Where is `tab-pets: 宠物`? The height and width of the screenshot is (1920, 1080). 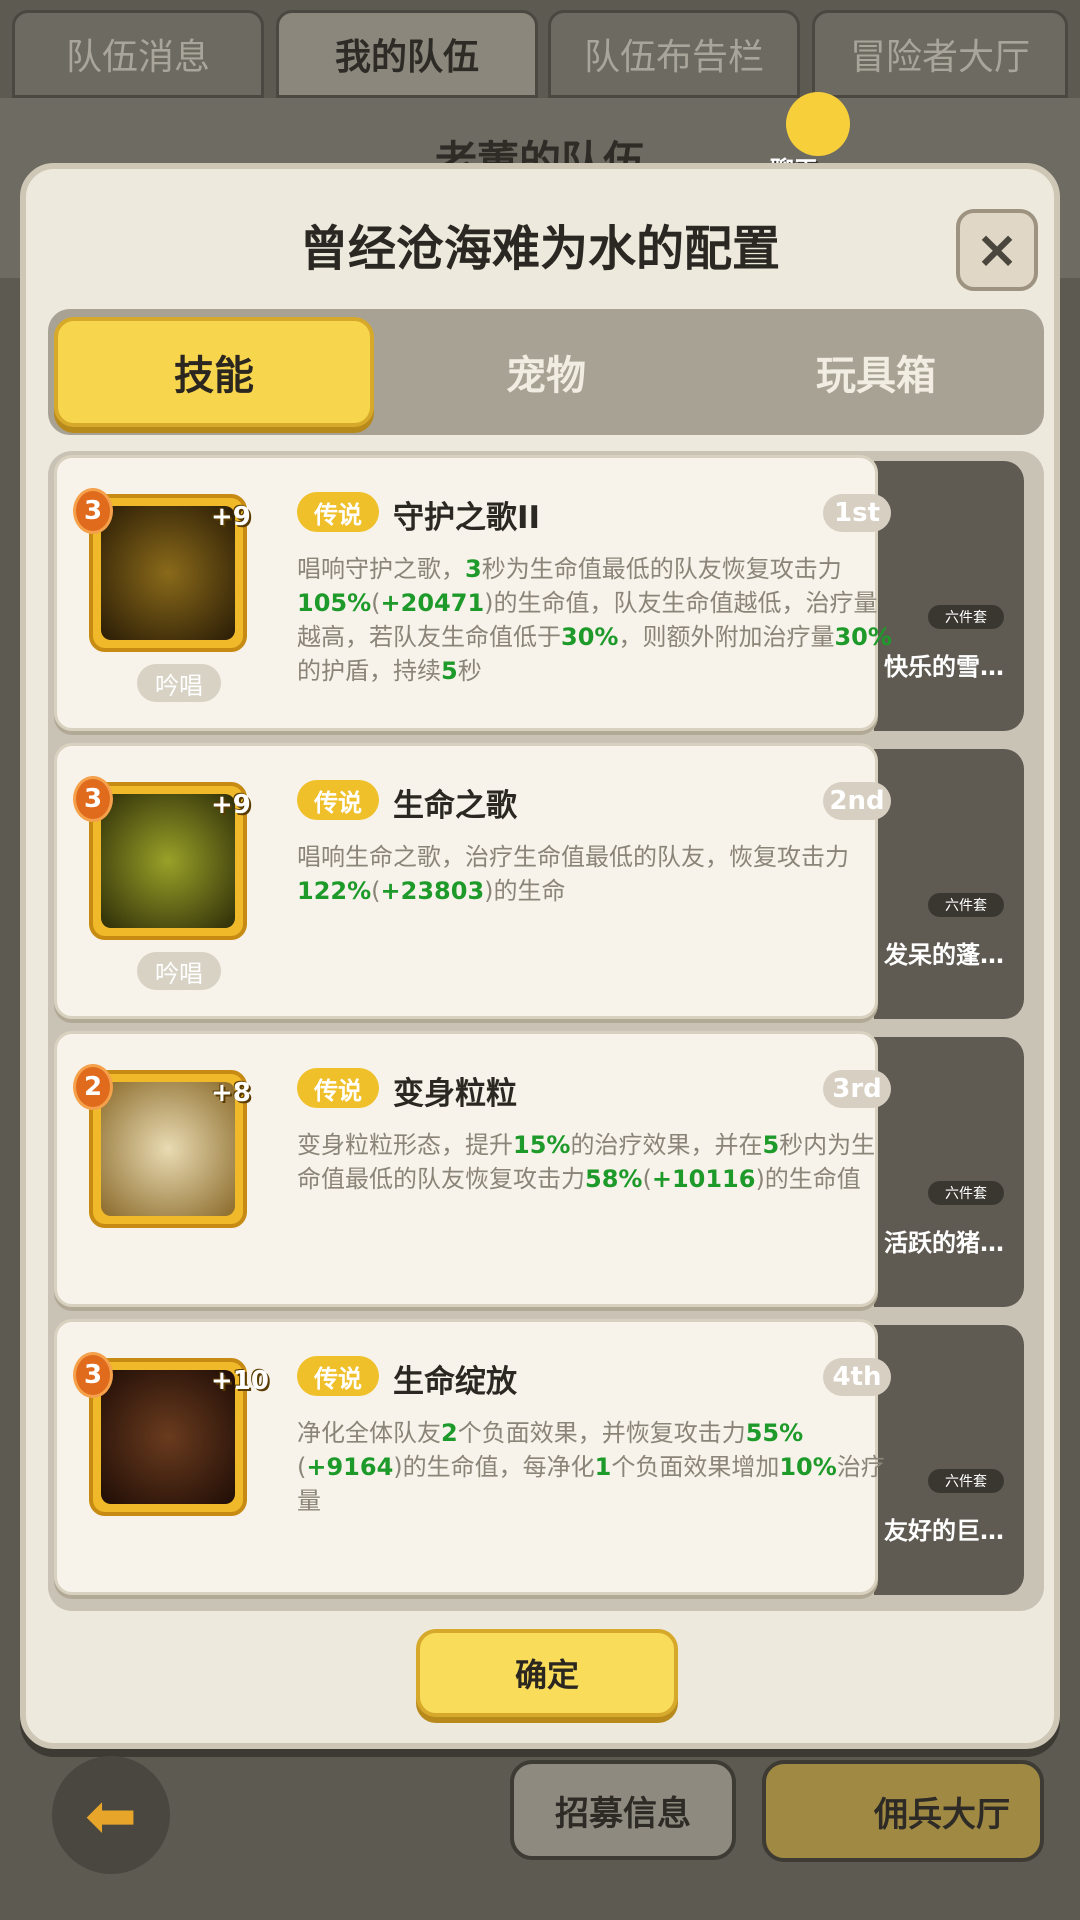
tab-pets: 宠物 is located at coordinates (546, 372).